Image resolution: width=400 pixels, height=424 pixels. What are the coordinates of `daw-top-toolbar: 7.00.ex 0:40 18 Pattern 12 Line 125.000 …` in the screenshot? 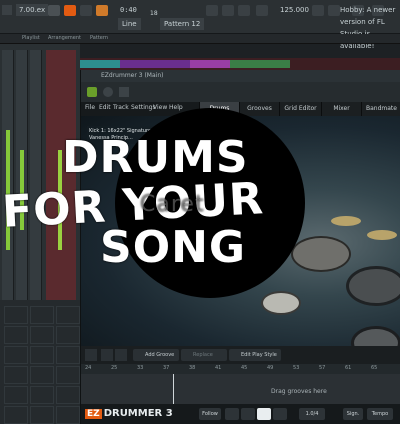 It's located at (200, 25).